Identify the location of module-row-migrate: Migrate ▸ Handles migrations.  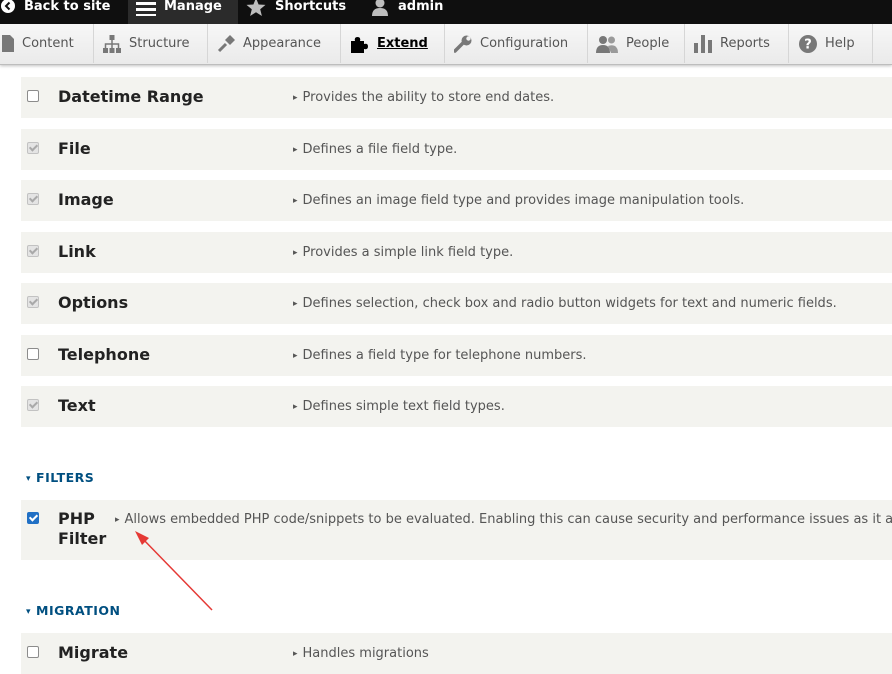
(456, 653).